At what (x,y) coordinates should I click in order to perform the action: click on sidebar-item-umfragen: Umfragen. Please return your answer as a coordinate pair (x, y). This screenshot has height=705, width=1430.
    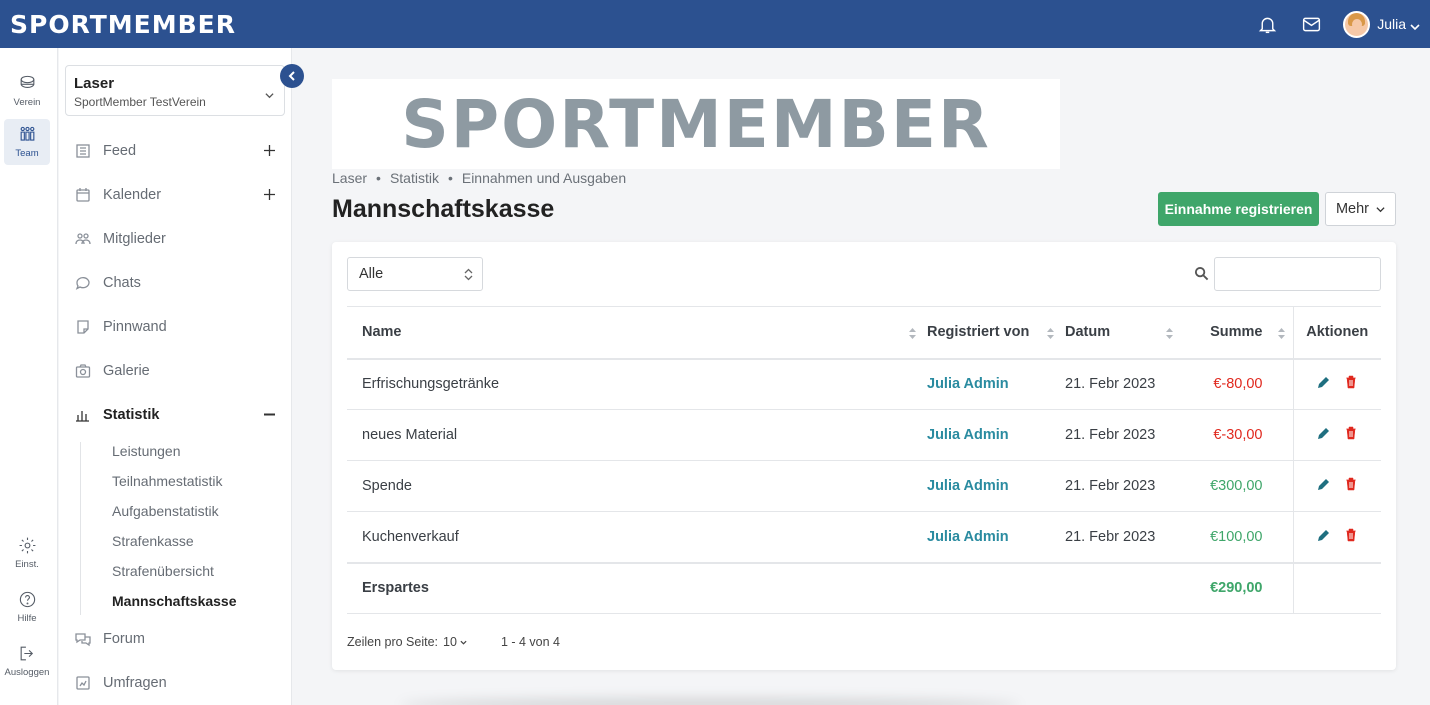
    Looking at the image, I should click on (177, 683).